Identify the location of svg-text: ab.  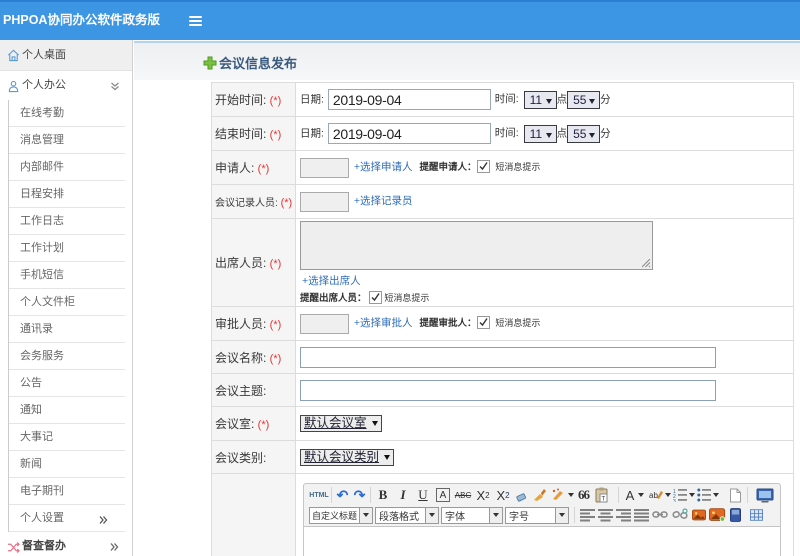
(653, 495).